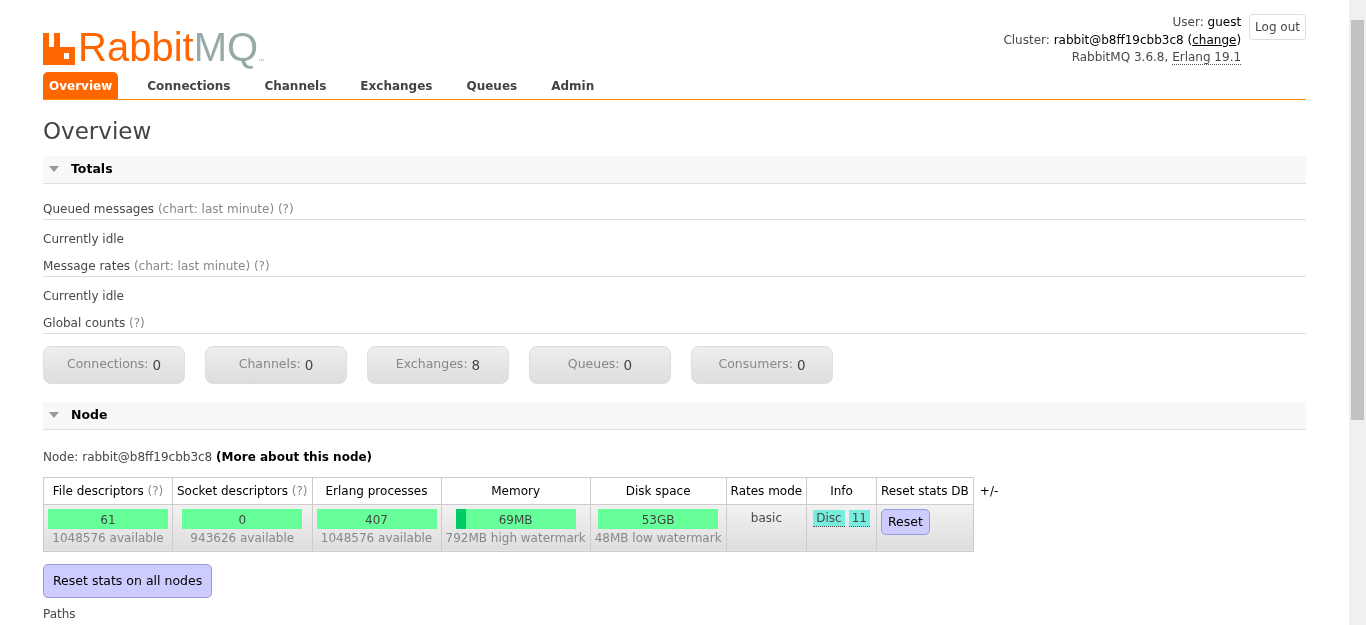  Describe the element at coordinates (658, 538) in the screenshot. I see `meter-caption: 48MB low watermark` at that location.